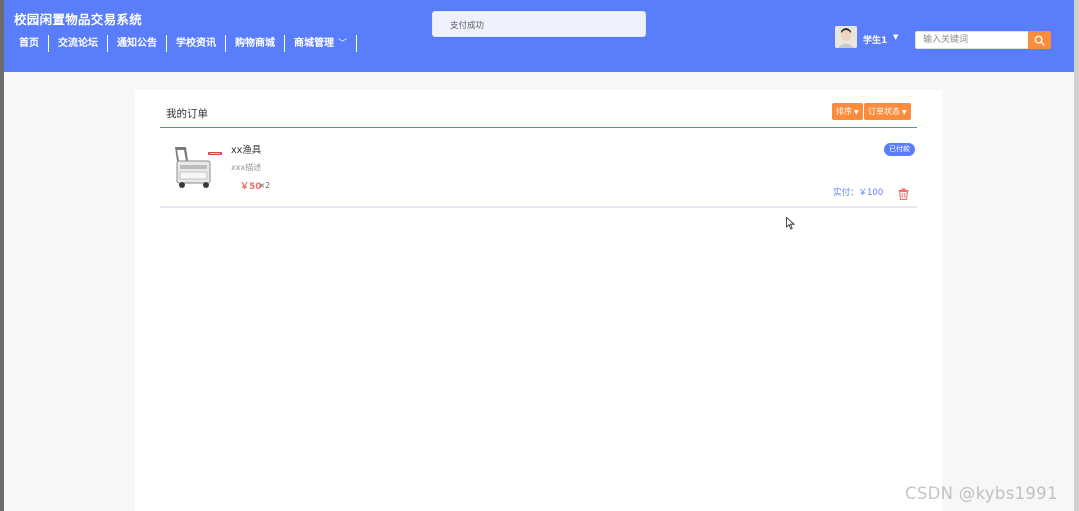 This screenshot has height=511, width=1079. I want to click on sort-button-label: 排序, so click(844, 111).